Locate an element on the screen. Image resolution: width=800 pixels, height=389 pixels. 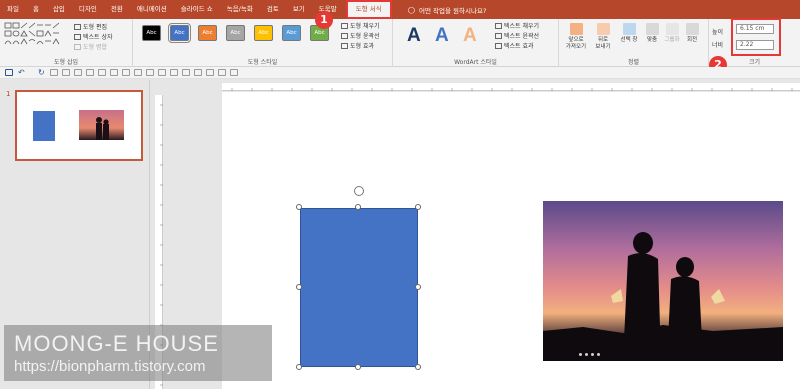
shape-style-preset-blue: Abc is located at coordinates (179, 33).